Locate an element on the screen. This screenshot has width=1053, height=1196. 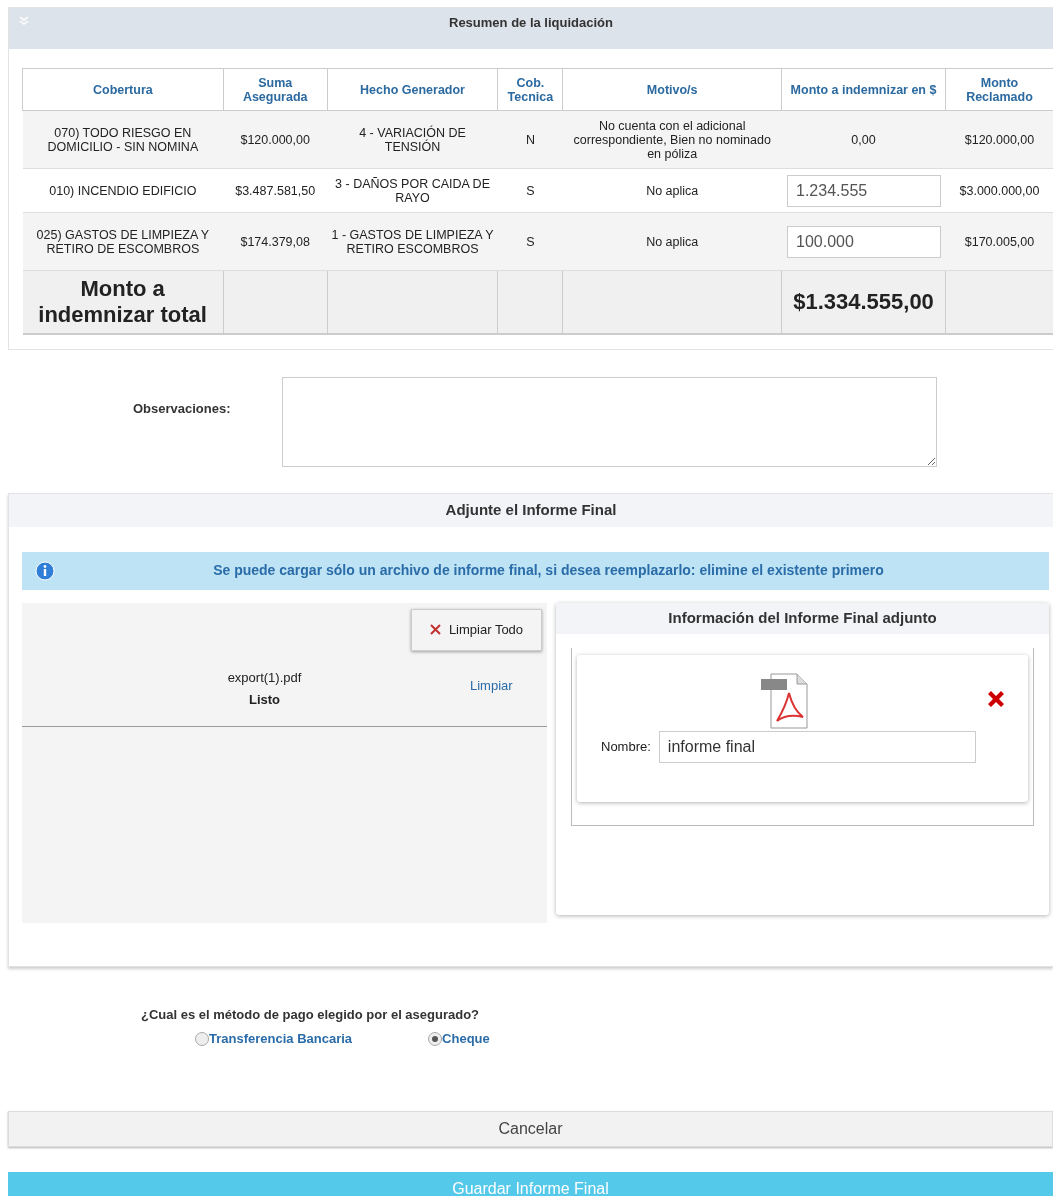
table-cell: N is located at coordinates (530, 139).